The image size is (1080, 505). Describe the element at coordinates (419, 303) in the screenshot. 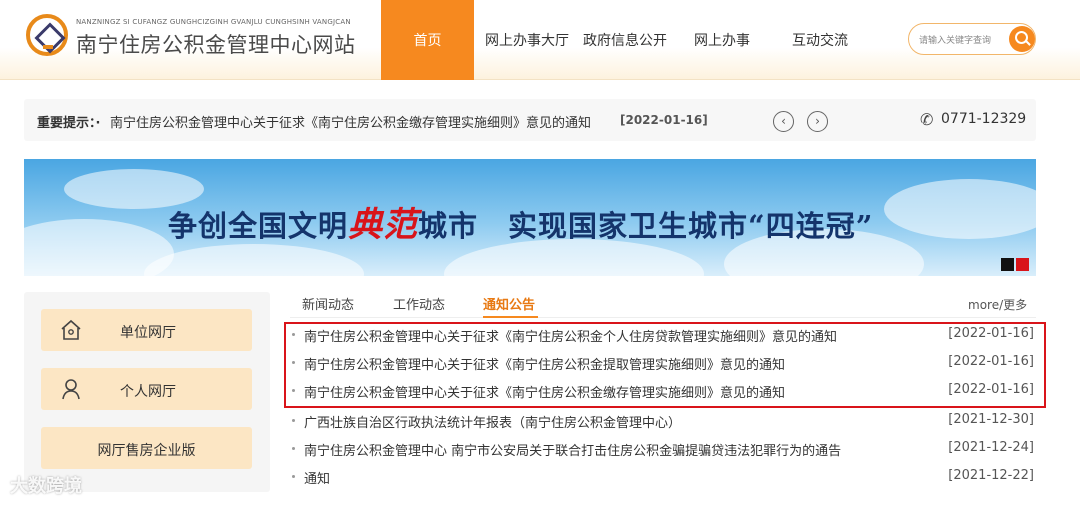

I see `tab-work: 工作动态` at that location.